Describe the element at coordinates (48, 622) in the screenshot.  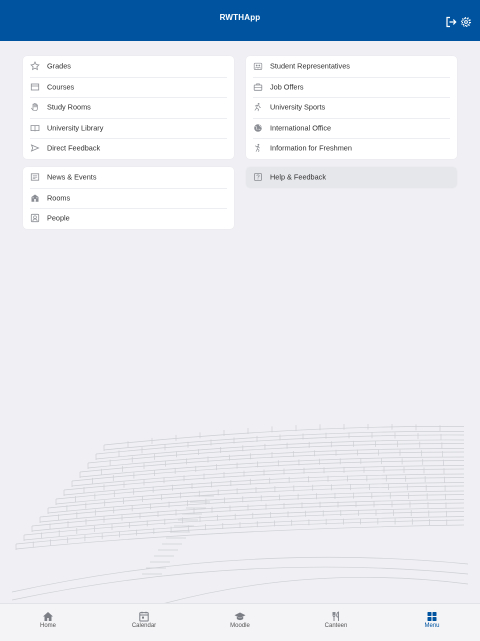
I see `tab-home: Home` at that location.